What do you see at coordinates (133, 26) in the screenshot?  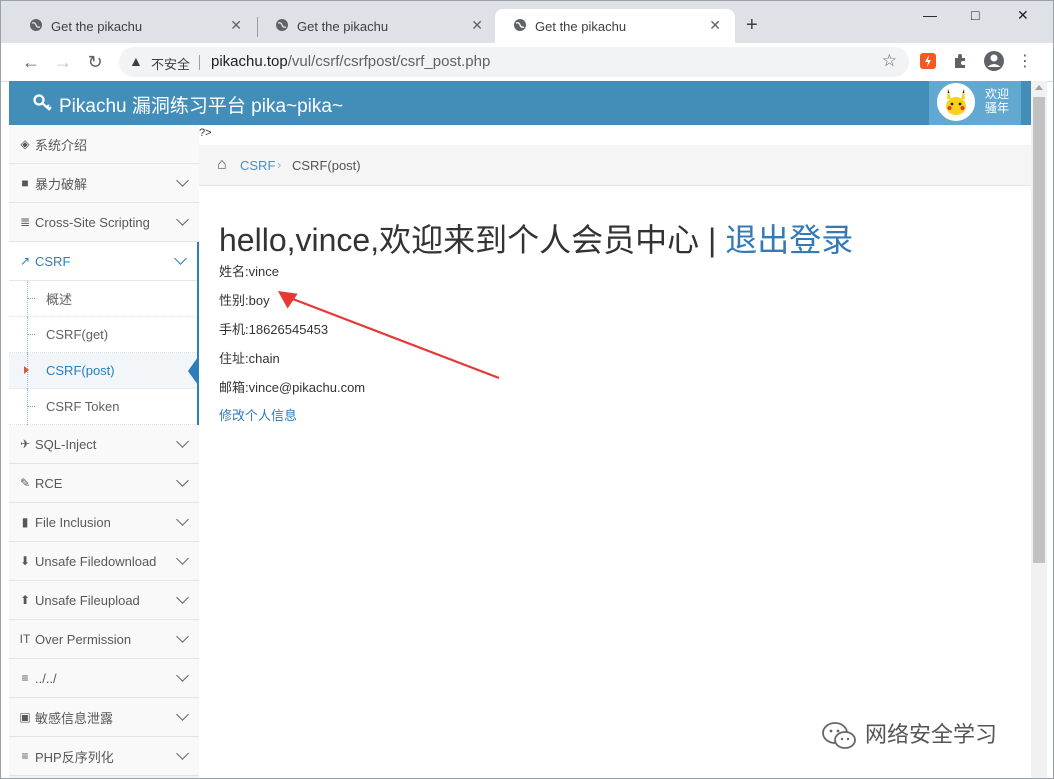 I see `tab-1: Get the pikachu ✕` at bounding box center [133, 26].